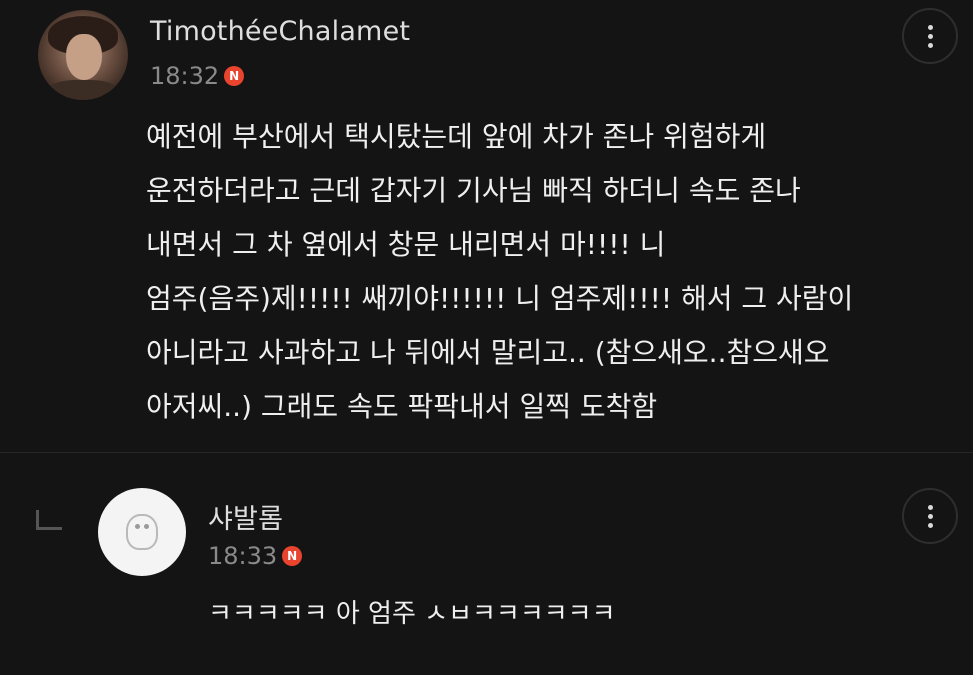 This screenshot has width=973, height=675. I want to click on comment-timestamp: 18:32 N, so click(197, 76).